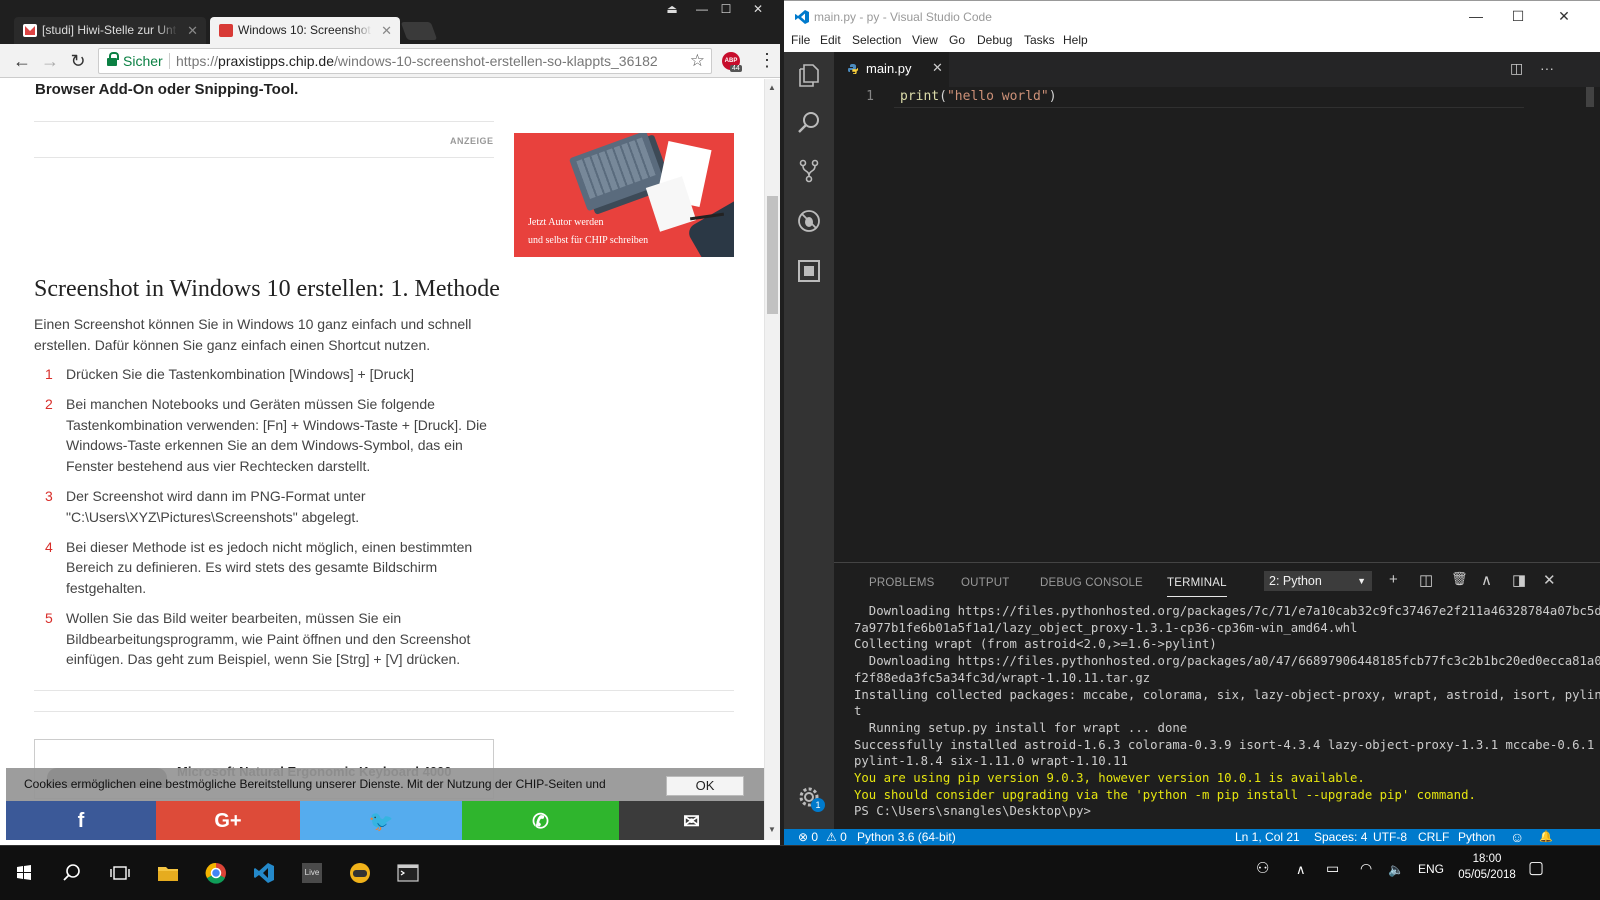 The width and height of the screenshot is (1600, 900). I want to click on step-number: 3, so click(49, 496).